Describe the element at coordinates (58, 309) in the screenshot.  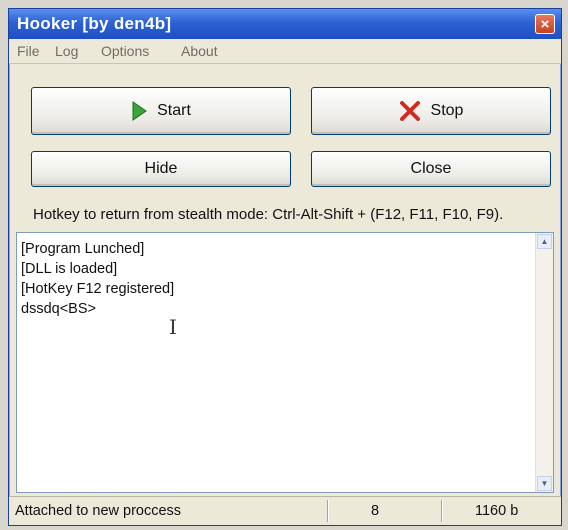
I see `log-line: dssdq<BS>` at that location.